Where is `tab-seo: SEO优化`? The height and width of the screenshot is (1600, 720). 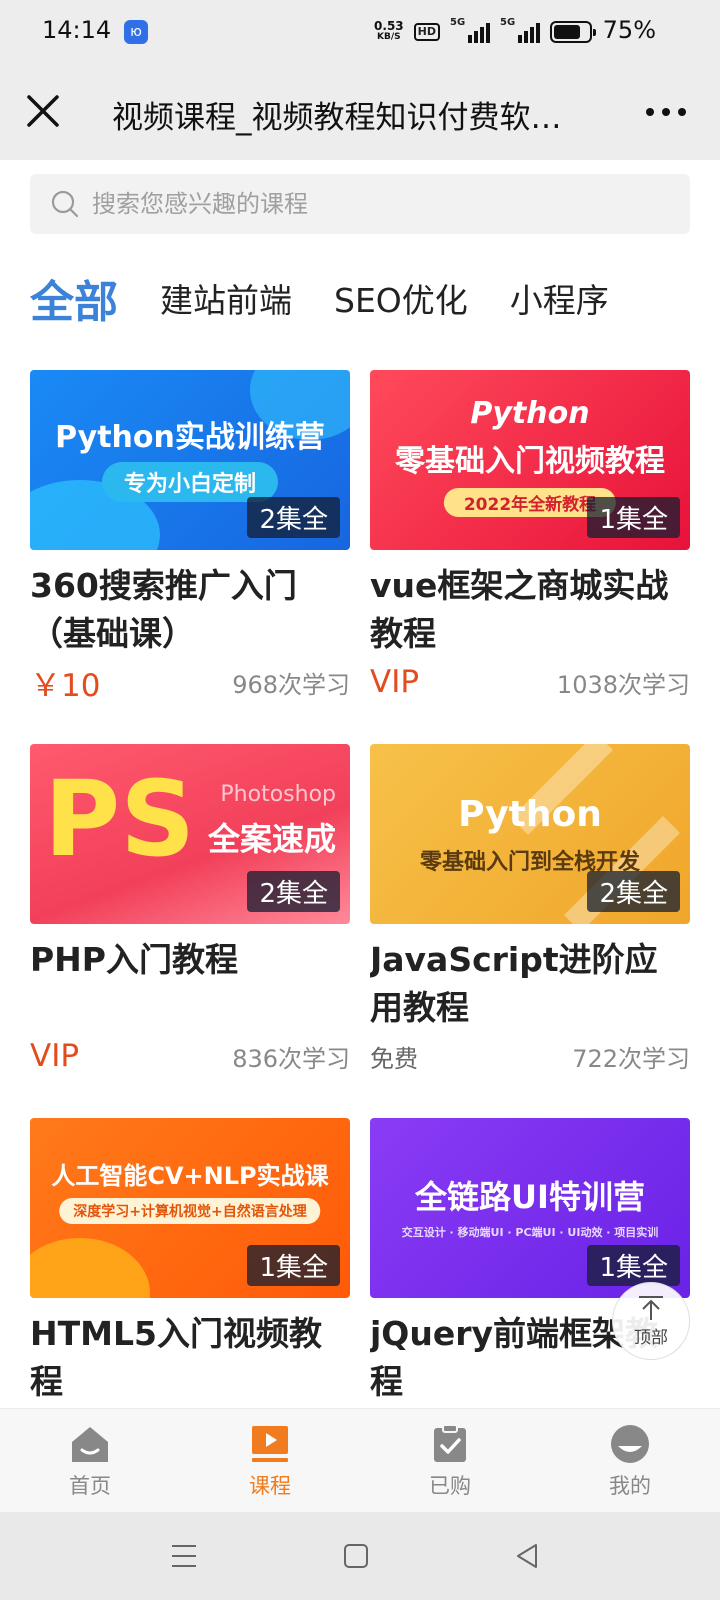 tab-seo: SEO优化 is located at coordinates (401, 298).